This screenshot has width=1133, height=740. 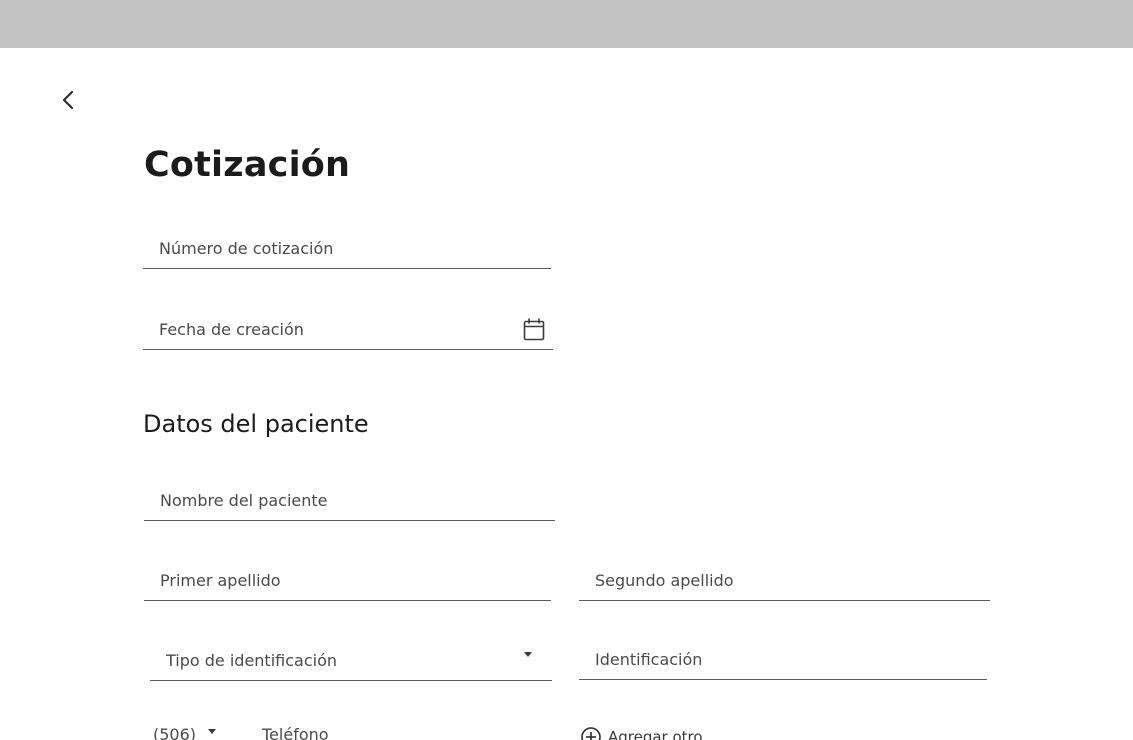 I want to click on id-type-label: Tipo de identificación, so click(x=251, y=660).